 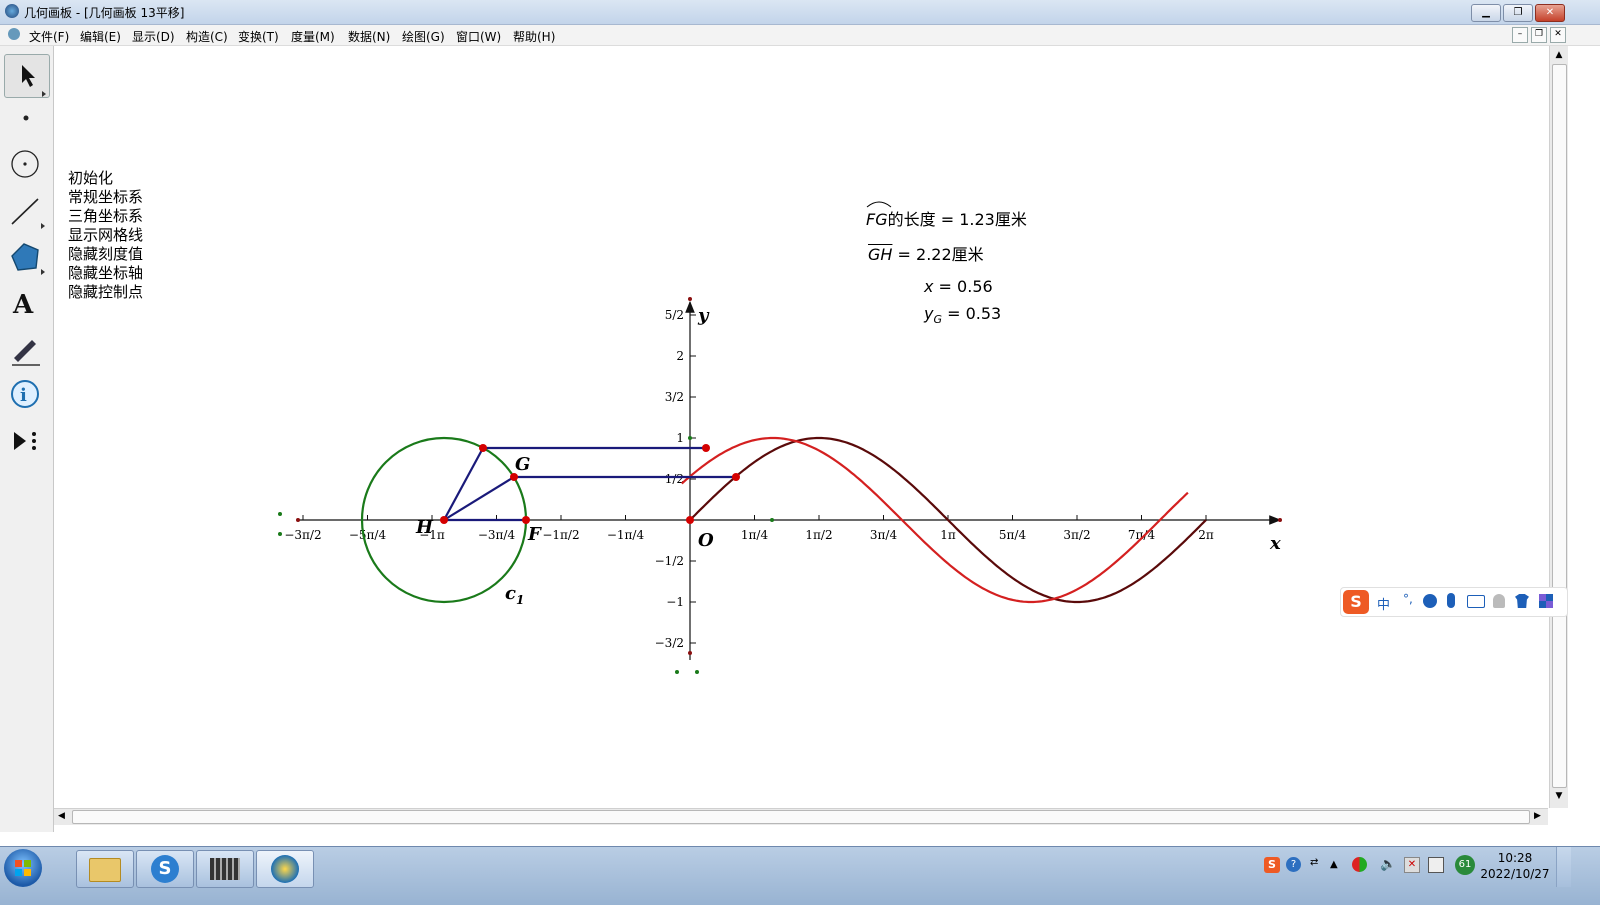 I want to click on arrow-tool, so click(x=27, y=76).